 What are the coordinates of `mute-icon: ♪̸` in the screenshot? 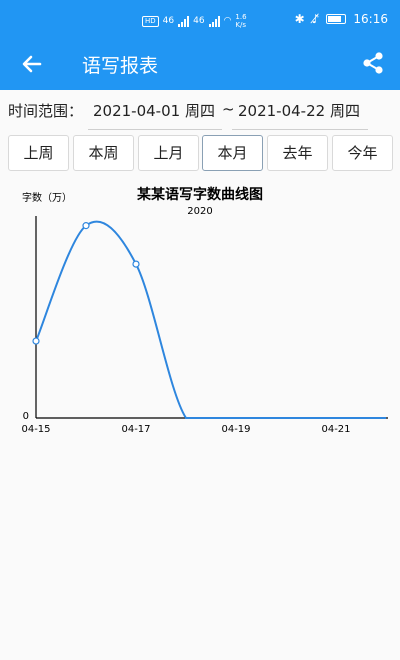 It's located at (315, 19).